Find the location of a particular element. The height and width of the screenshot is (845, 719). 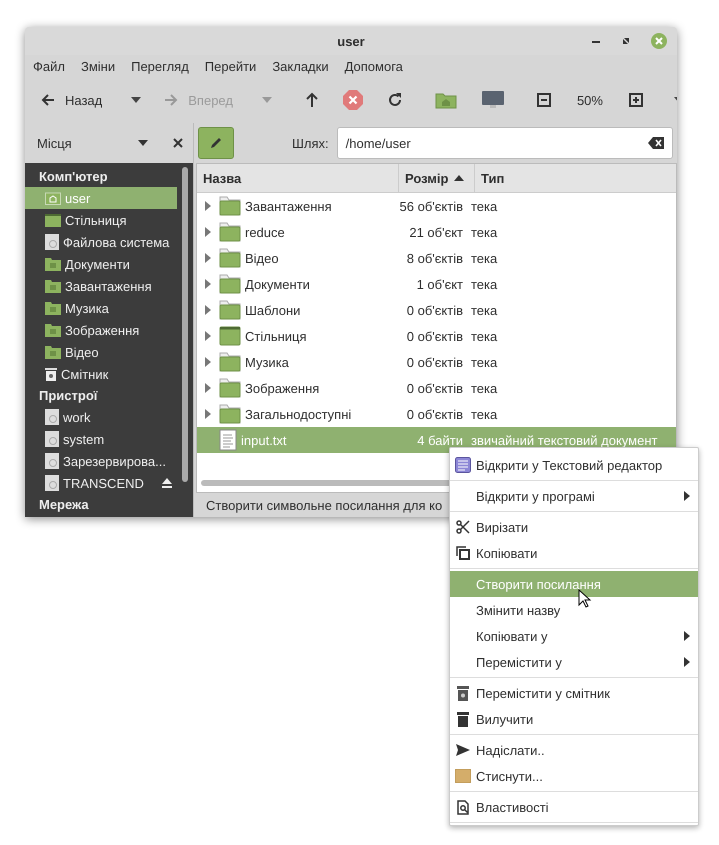

sidebar-item: Відео is located at coordinates (101, 352).